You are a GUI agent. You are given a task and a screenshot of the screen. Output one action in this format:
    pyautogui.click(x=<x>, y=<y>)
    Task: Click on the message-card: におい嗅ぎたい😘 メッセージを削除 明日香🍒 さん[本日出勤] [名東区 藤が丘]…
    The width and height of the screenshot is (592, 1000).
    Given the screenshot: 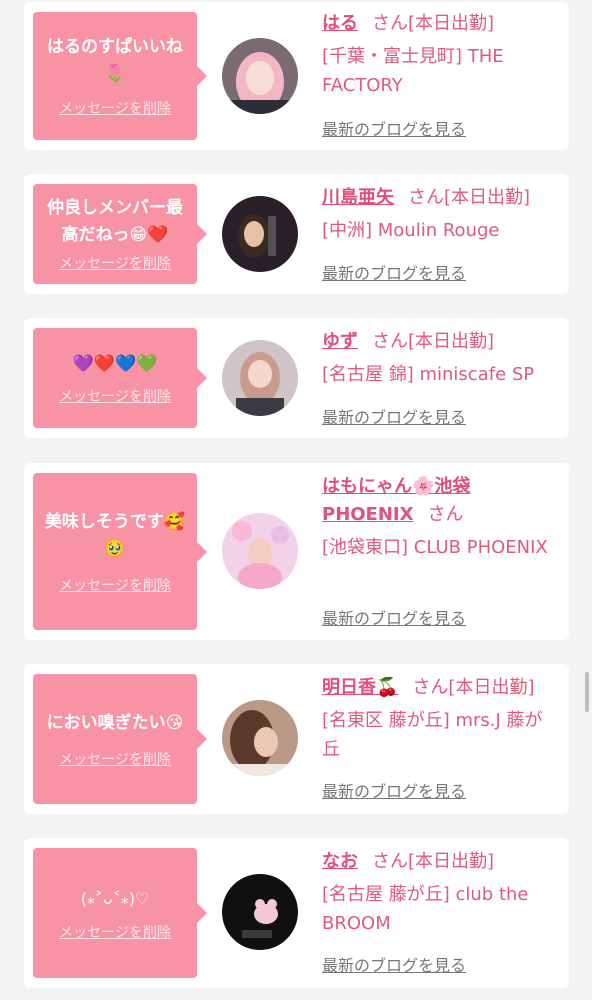 What is the action you would take?
    pyautogui.click(x=296, y=739)
    